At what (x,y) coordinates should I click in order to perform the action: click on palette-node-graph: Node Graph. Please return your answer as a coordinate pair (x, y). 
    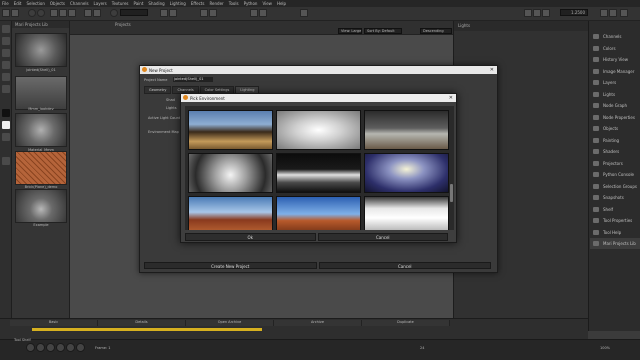
    Looking at the image, I should click on (615, 105).